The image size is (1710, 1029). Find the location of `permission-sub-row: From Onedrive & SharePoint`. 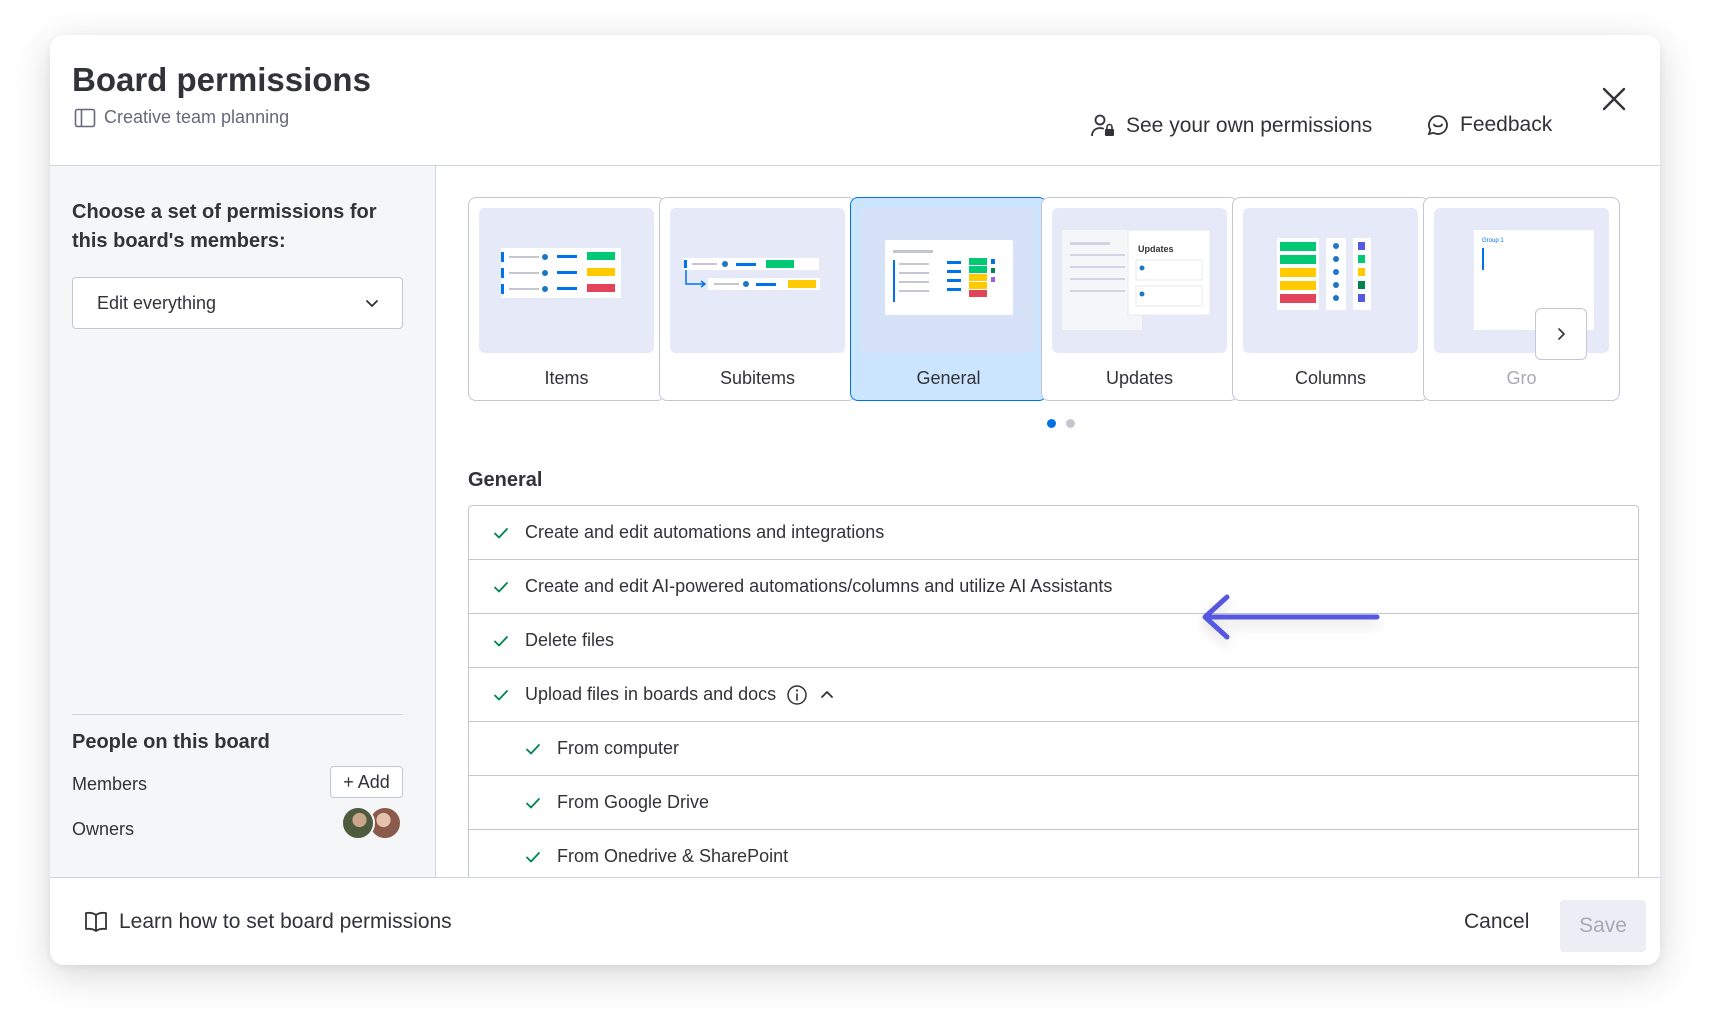

permission-sub-row: From Onedrive & SharePoint is located at coordinates (1053, 853).